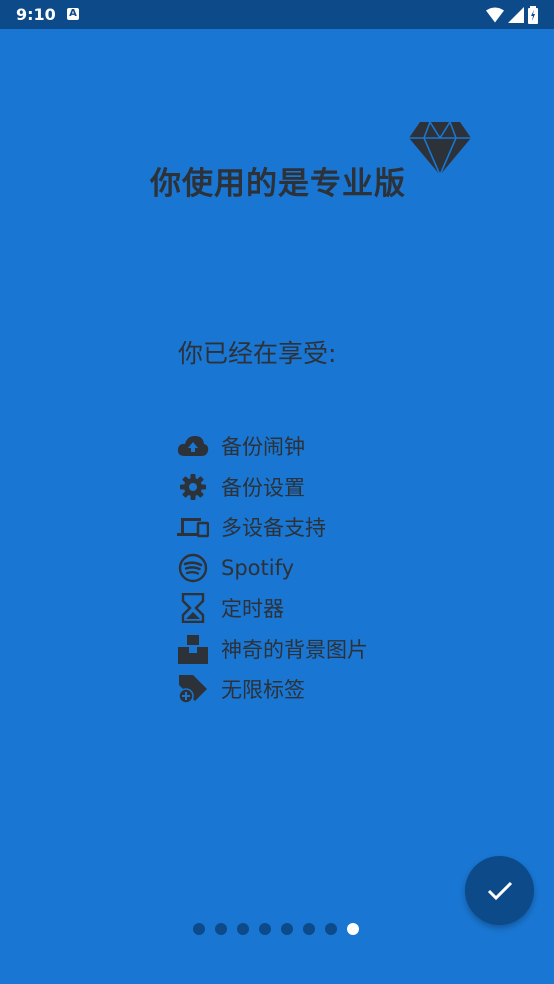 The height and width of the screenshot is (984, 554). I want to click on feature-item: 多设备支持, so click(272, 527).